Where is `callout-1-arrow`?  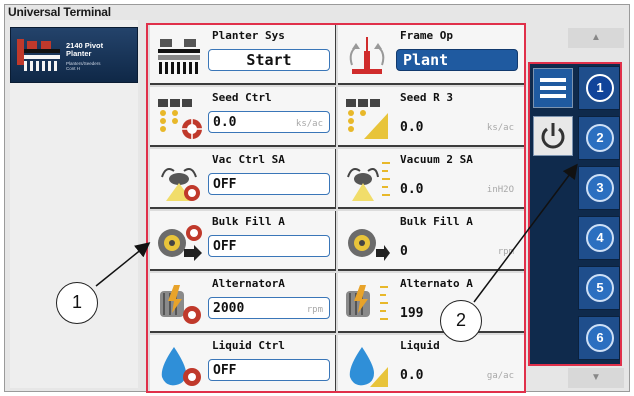 callout-1-arrow is located at coordinates (123, 264).